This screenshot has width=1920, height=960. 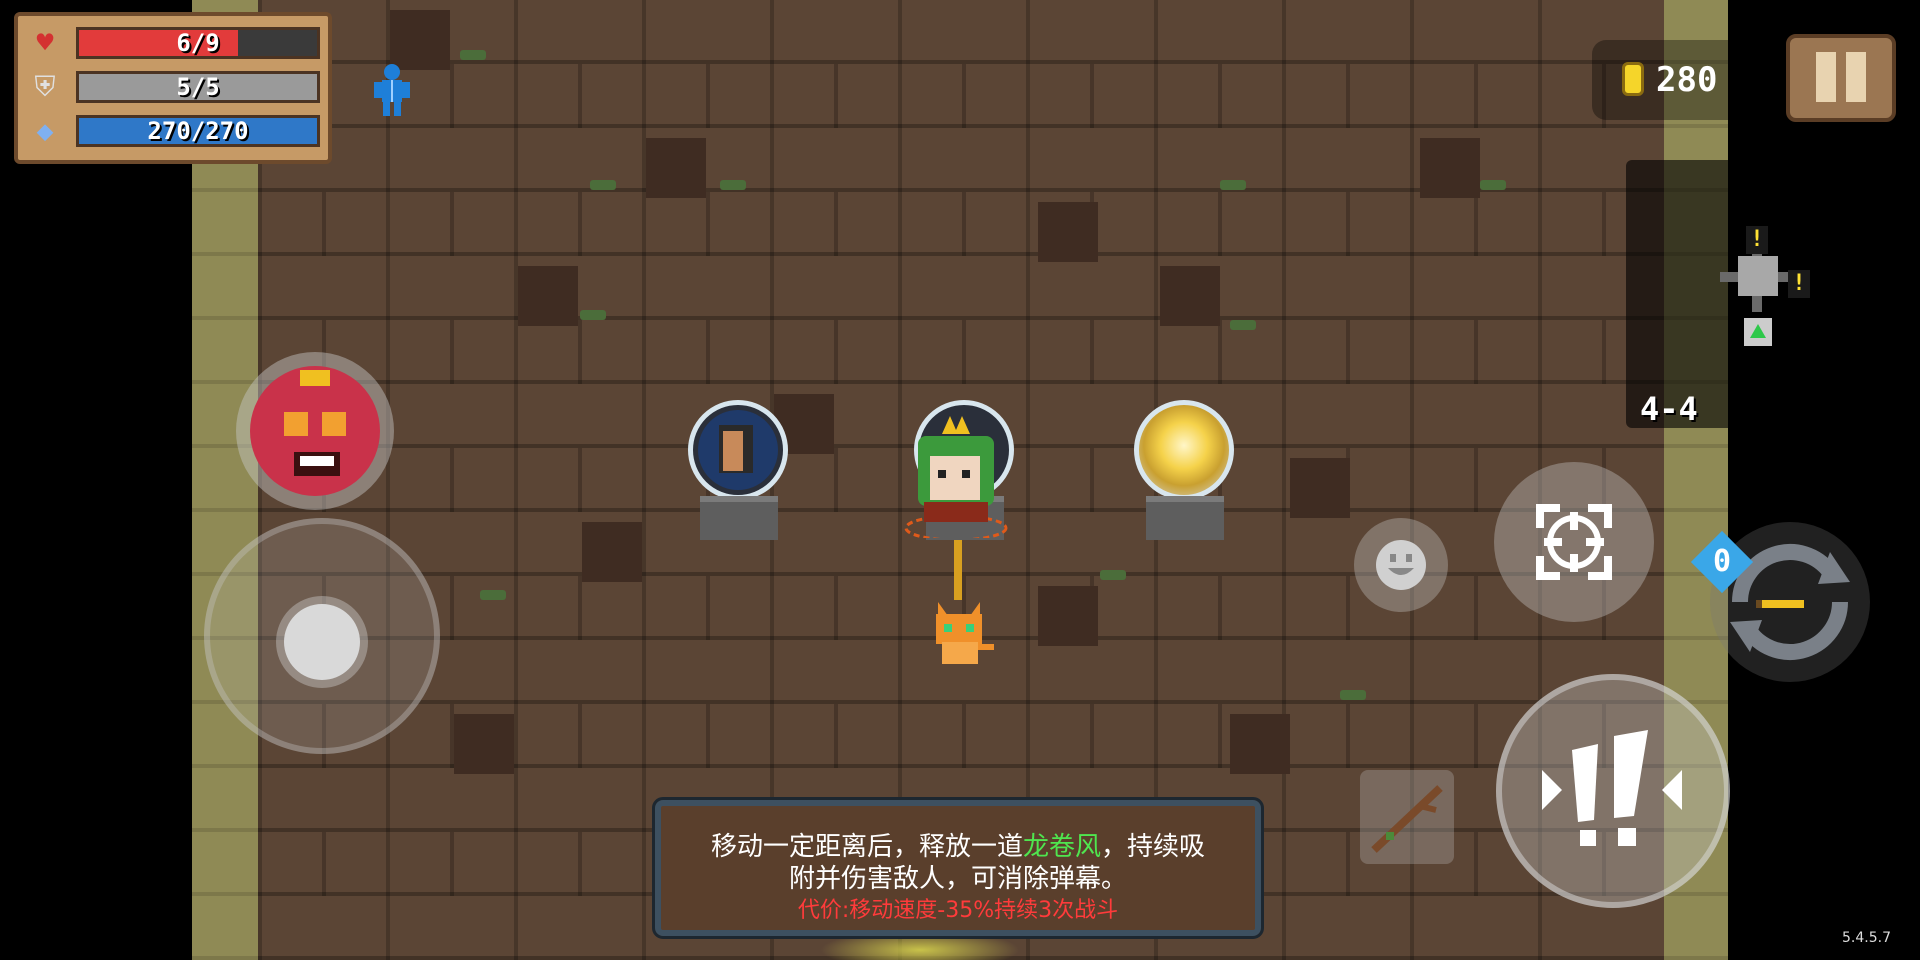 I want to click on hp-row: ♥ 6/9, so click(x=173, y=42).